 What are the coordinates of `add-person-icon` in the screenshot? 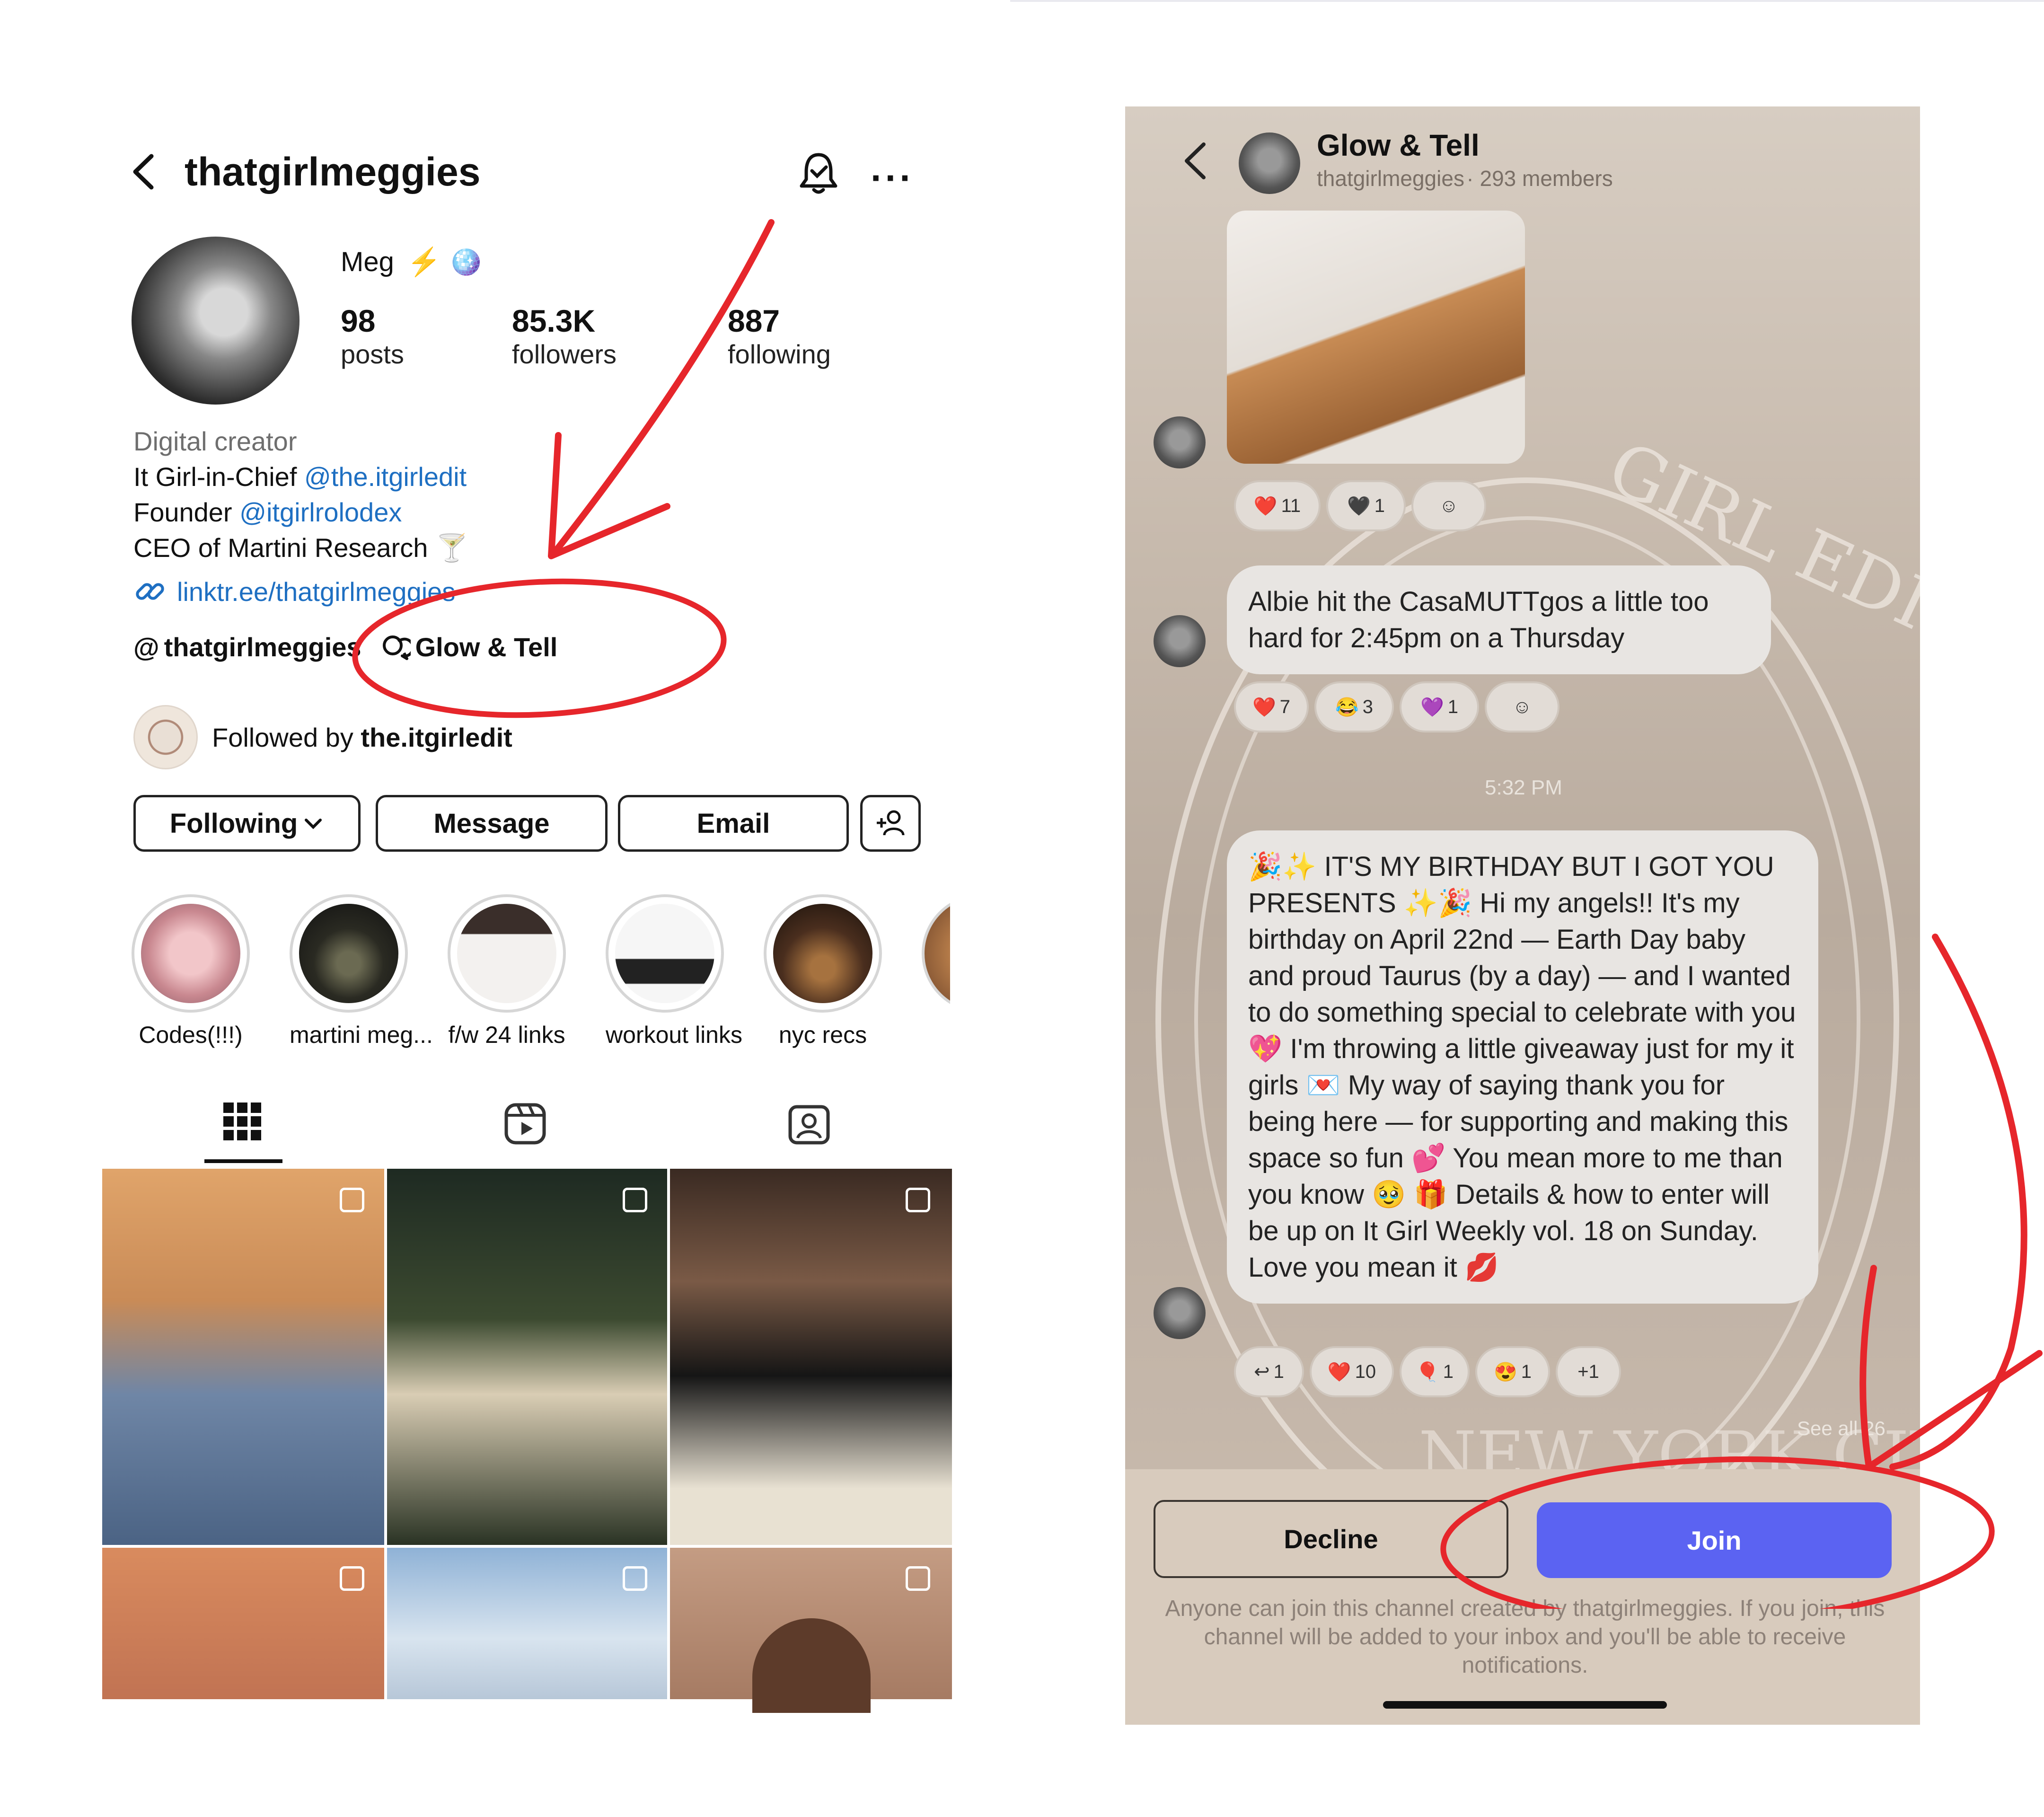 It's located at (891, 823).